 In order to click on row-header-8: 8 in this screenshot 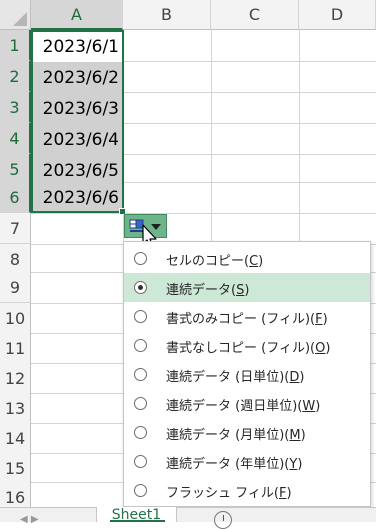, I will do `click(15, 259)`.